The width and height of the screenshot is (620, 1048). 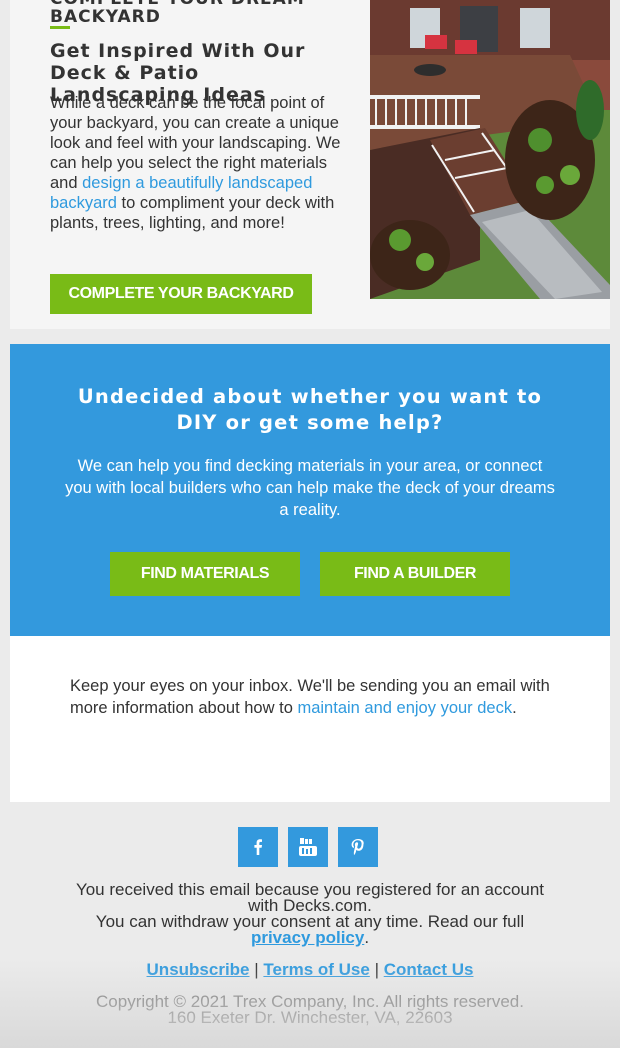 I want to click on contact-us-link: Contact Us, so click(x=429, y=969).